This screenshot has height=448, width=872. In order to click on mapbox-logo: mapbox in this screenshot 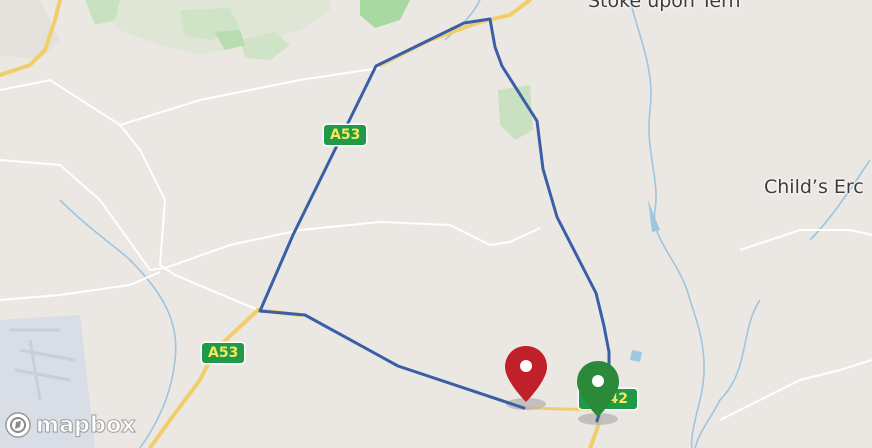, I will do `click(70, 425)`.